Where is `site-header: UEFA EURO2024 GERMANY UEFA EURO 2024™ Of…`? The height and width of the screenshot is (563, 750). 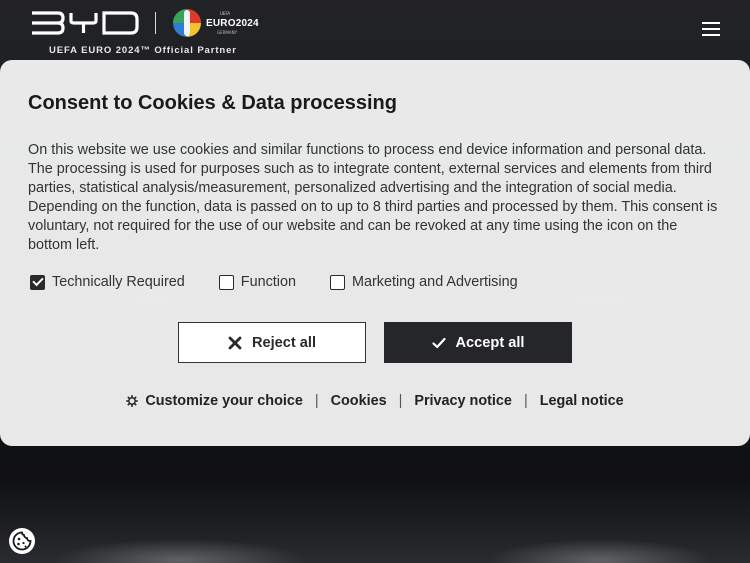 site-header: UEFA EURO2024 GERMANY UEFA EURO 2024™ Of… is located at coordinates (375, 30).